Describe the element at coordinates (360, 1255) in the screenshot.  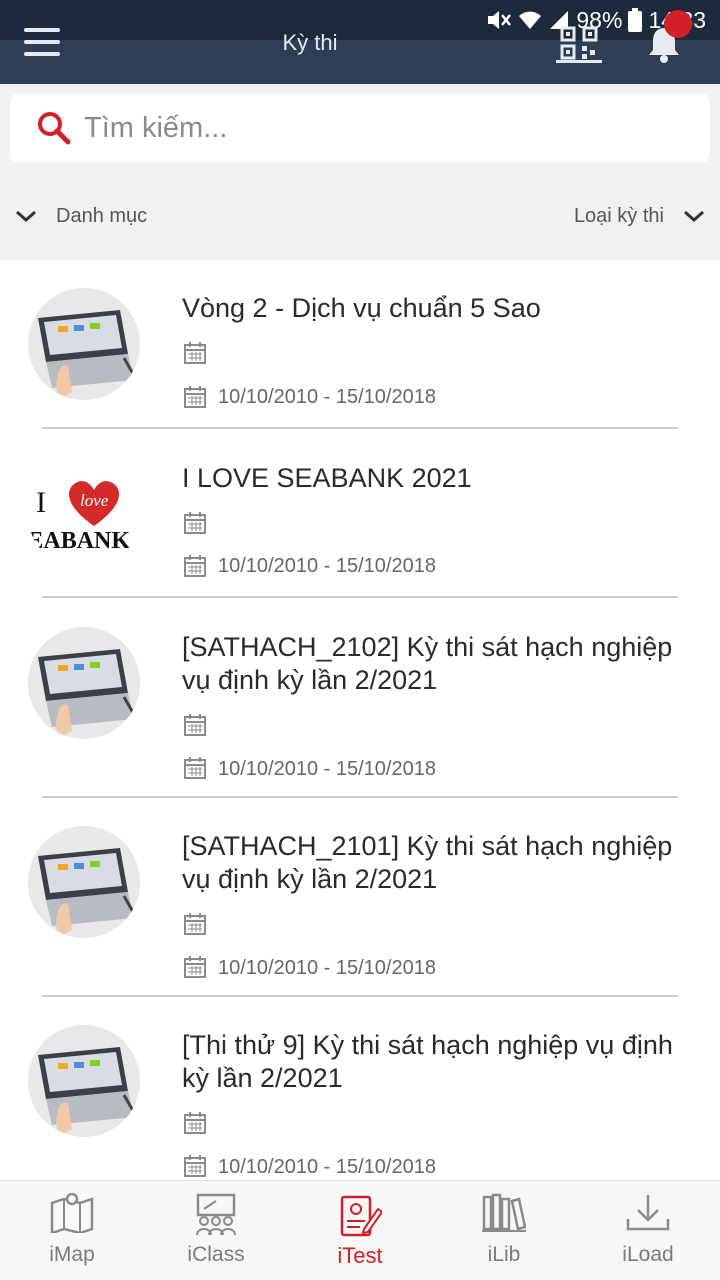
I see `nav-label: iTest` at that location.